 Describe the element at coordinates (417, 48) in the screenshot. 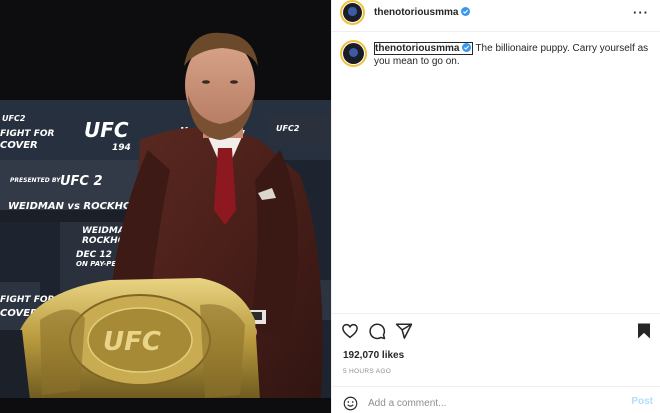

I see `caption-username-text: thenotoriousmma` at that location.